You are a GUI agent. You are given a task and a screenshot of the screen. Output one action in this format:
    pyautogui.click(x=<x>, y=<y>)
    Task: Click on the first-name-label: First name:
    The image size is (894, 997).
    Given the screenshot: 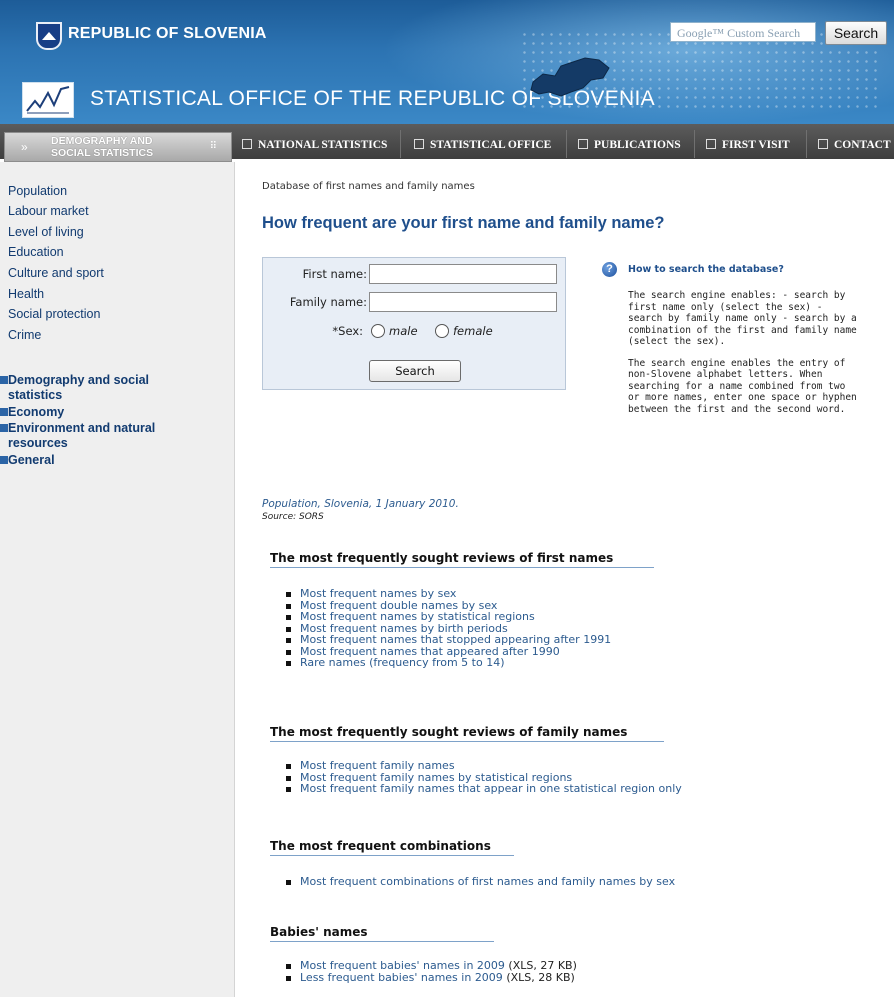 What is the action you would take?
    pyautogui.click(x=334, y=274)
    